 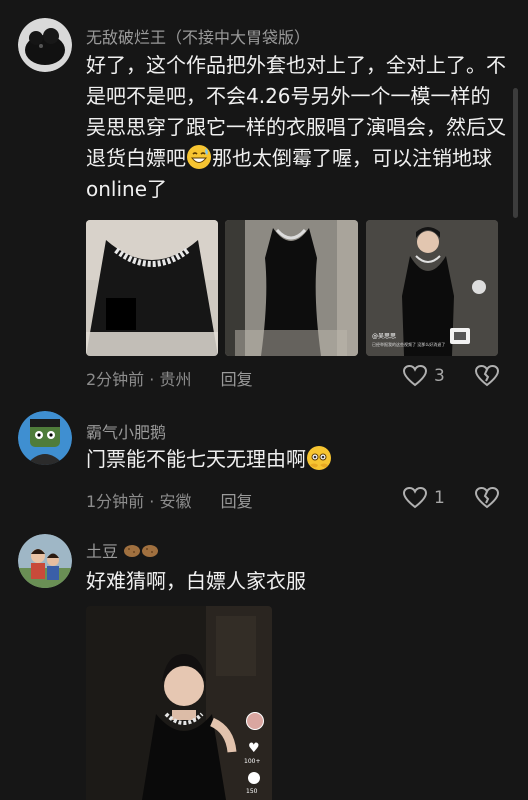 I want to click on like-button: 1, so click(x=423, y=498).